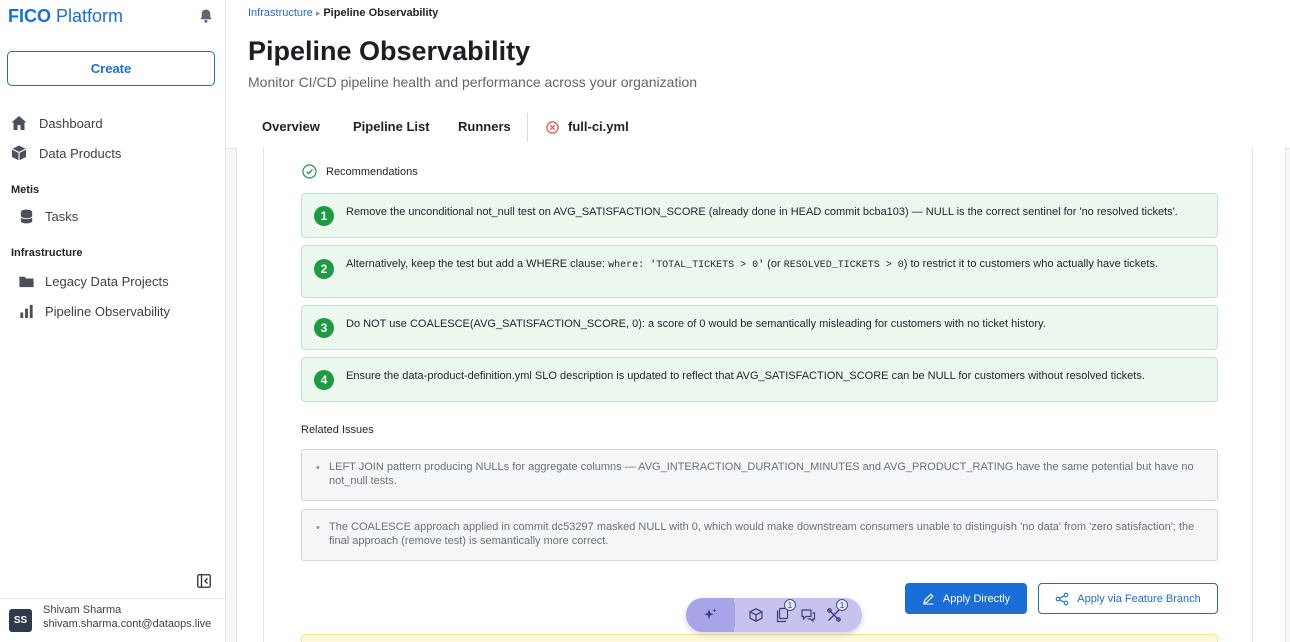 Image resolution: width=1290 pixels, height=642 pixels. Describe the element at coordinates (389, 51) in the screenshot. I see `page-title: Pipeline Observability` at that location.